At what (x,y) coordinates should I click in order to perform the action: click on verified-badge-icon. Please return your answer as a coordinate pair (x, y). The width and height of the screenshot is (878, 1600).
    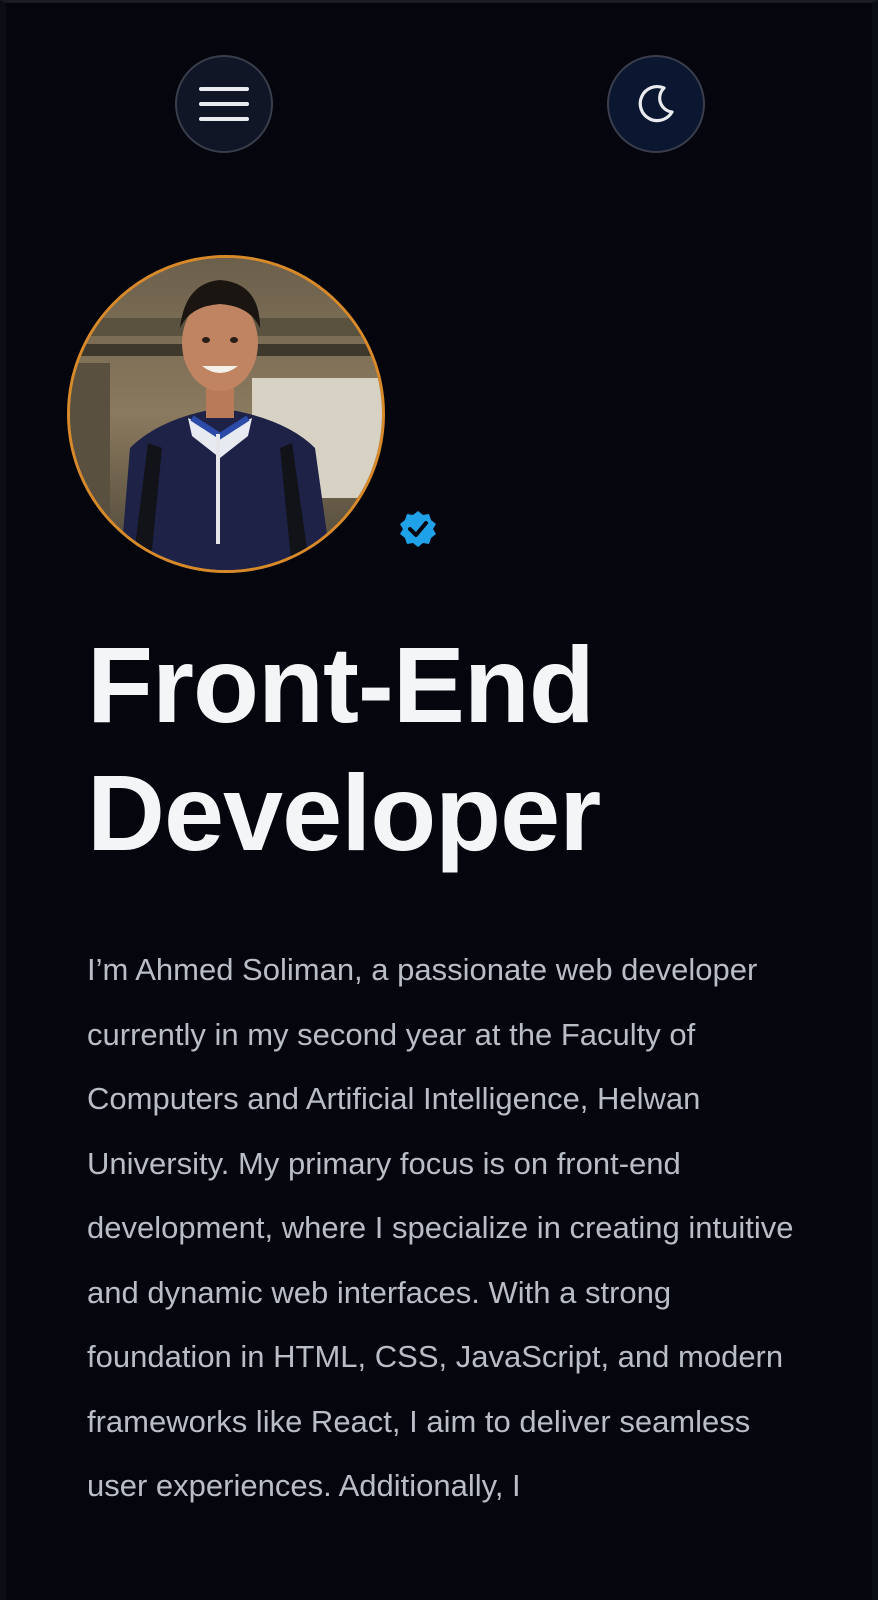
    Looking at the image, I should click on (418, 529).